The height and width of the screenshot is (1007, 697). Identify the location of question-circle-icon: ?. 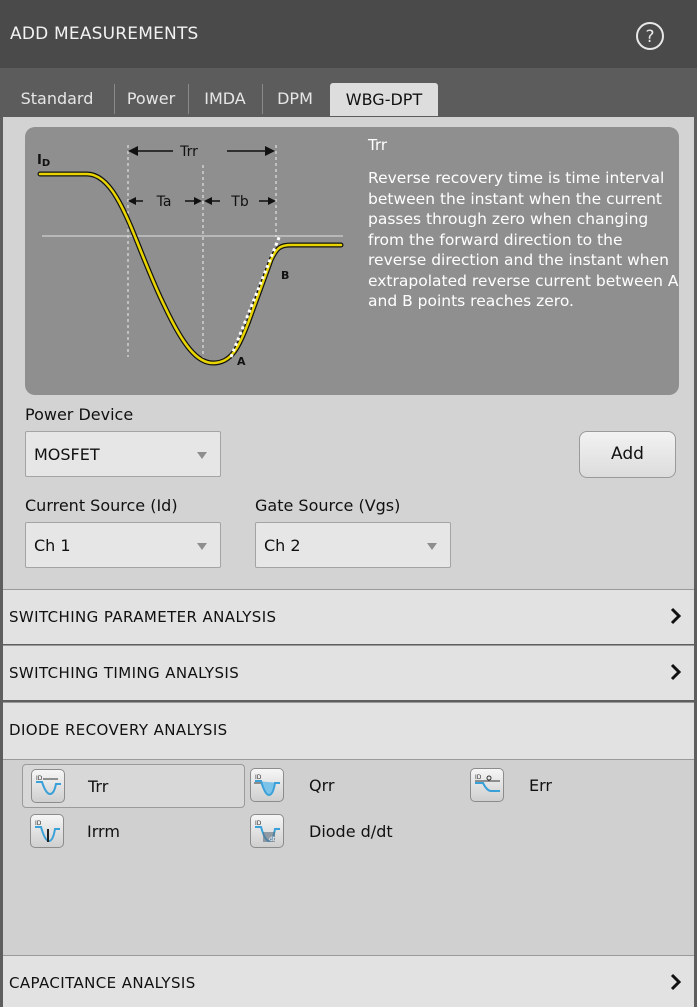
(650, 36).